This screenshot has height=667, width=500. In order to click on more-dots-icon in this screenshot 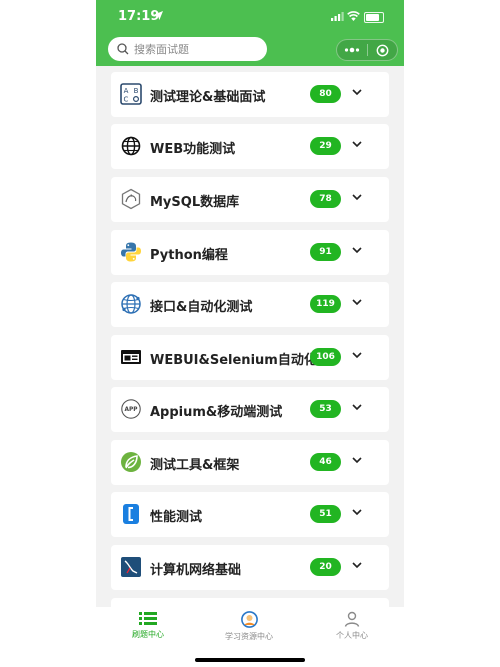, I will do `click(351, 50)`.